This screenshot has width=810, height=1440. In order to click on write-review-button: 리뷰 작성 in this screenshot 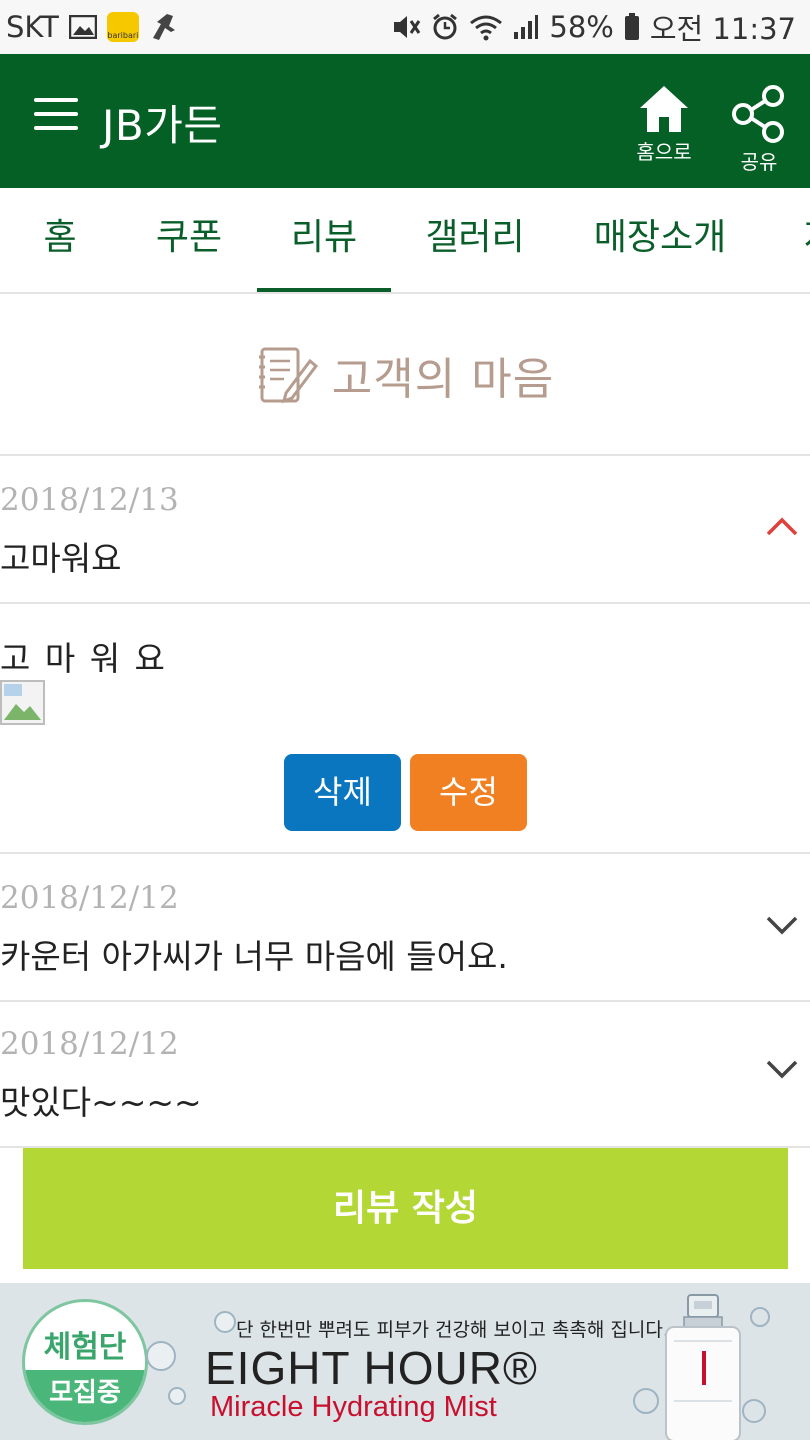, I will do `click(405, 1208)`.